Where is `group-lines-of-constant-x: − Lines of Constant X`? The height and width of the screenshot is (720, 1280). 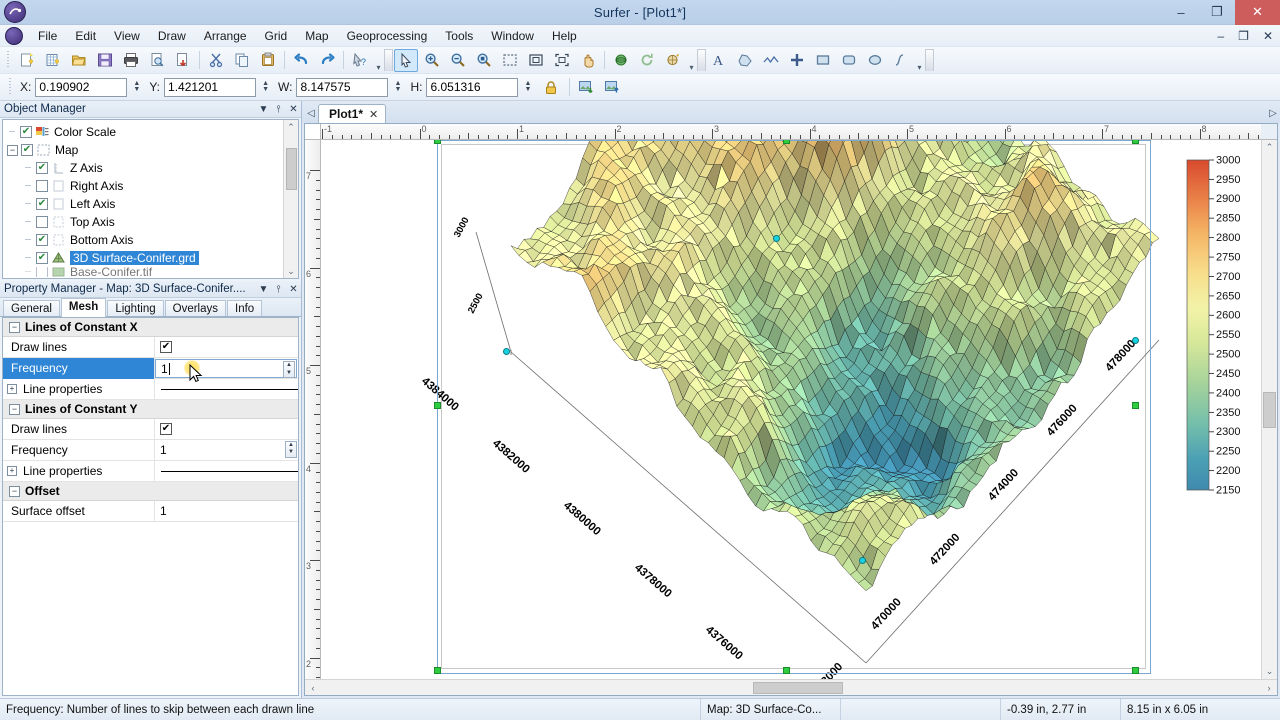 group-lines-of-constant-x: − Lines of Constant X is located at coordinates (150, 327).